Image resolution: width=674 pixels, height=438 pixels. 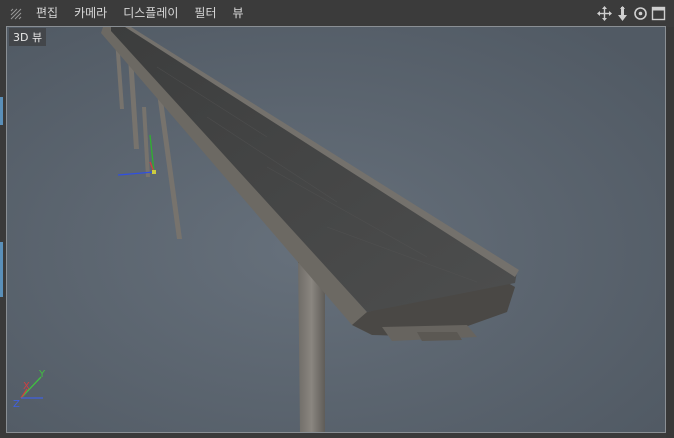 What do you see at coordinates (238, 13) in the screenshot?
I see `menu-view: 뷰` at bounding box center [238, 13].